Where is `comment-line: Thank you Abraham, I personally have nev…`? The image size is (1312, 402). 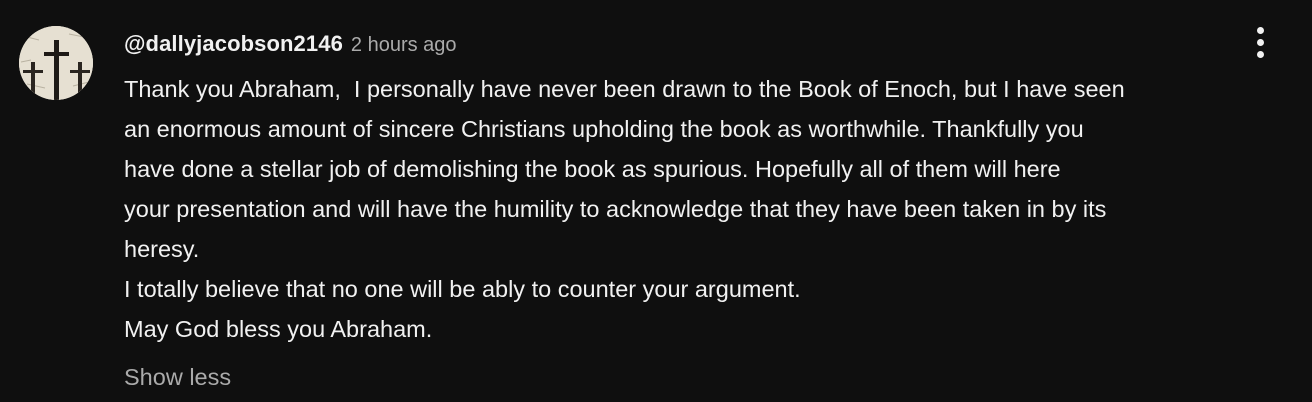
comment-line: Thank you Abraham, I personally have nev… is located at coordinates (624, 89).